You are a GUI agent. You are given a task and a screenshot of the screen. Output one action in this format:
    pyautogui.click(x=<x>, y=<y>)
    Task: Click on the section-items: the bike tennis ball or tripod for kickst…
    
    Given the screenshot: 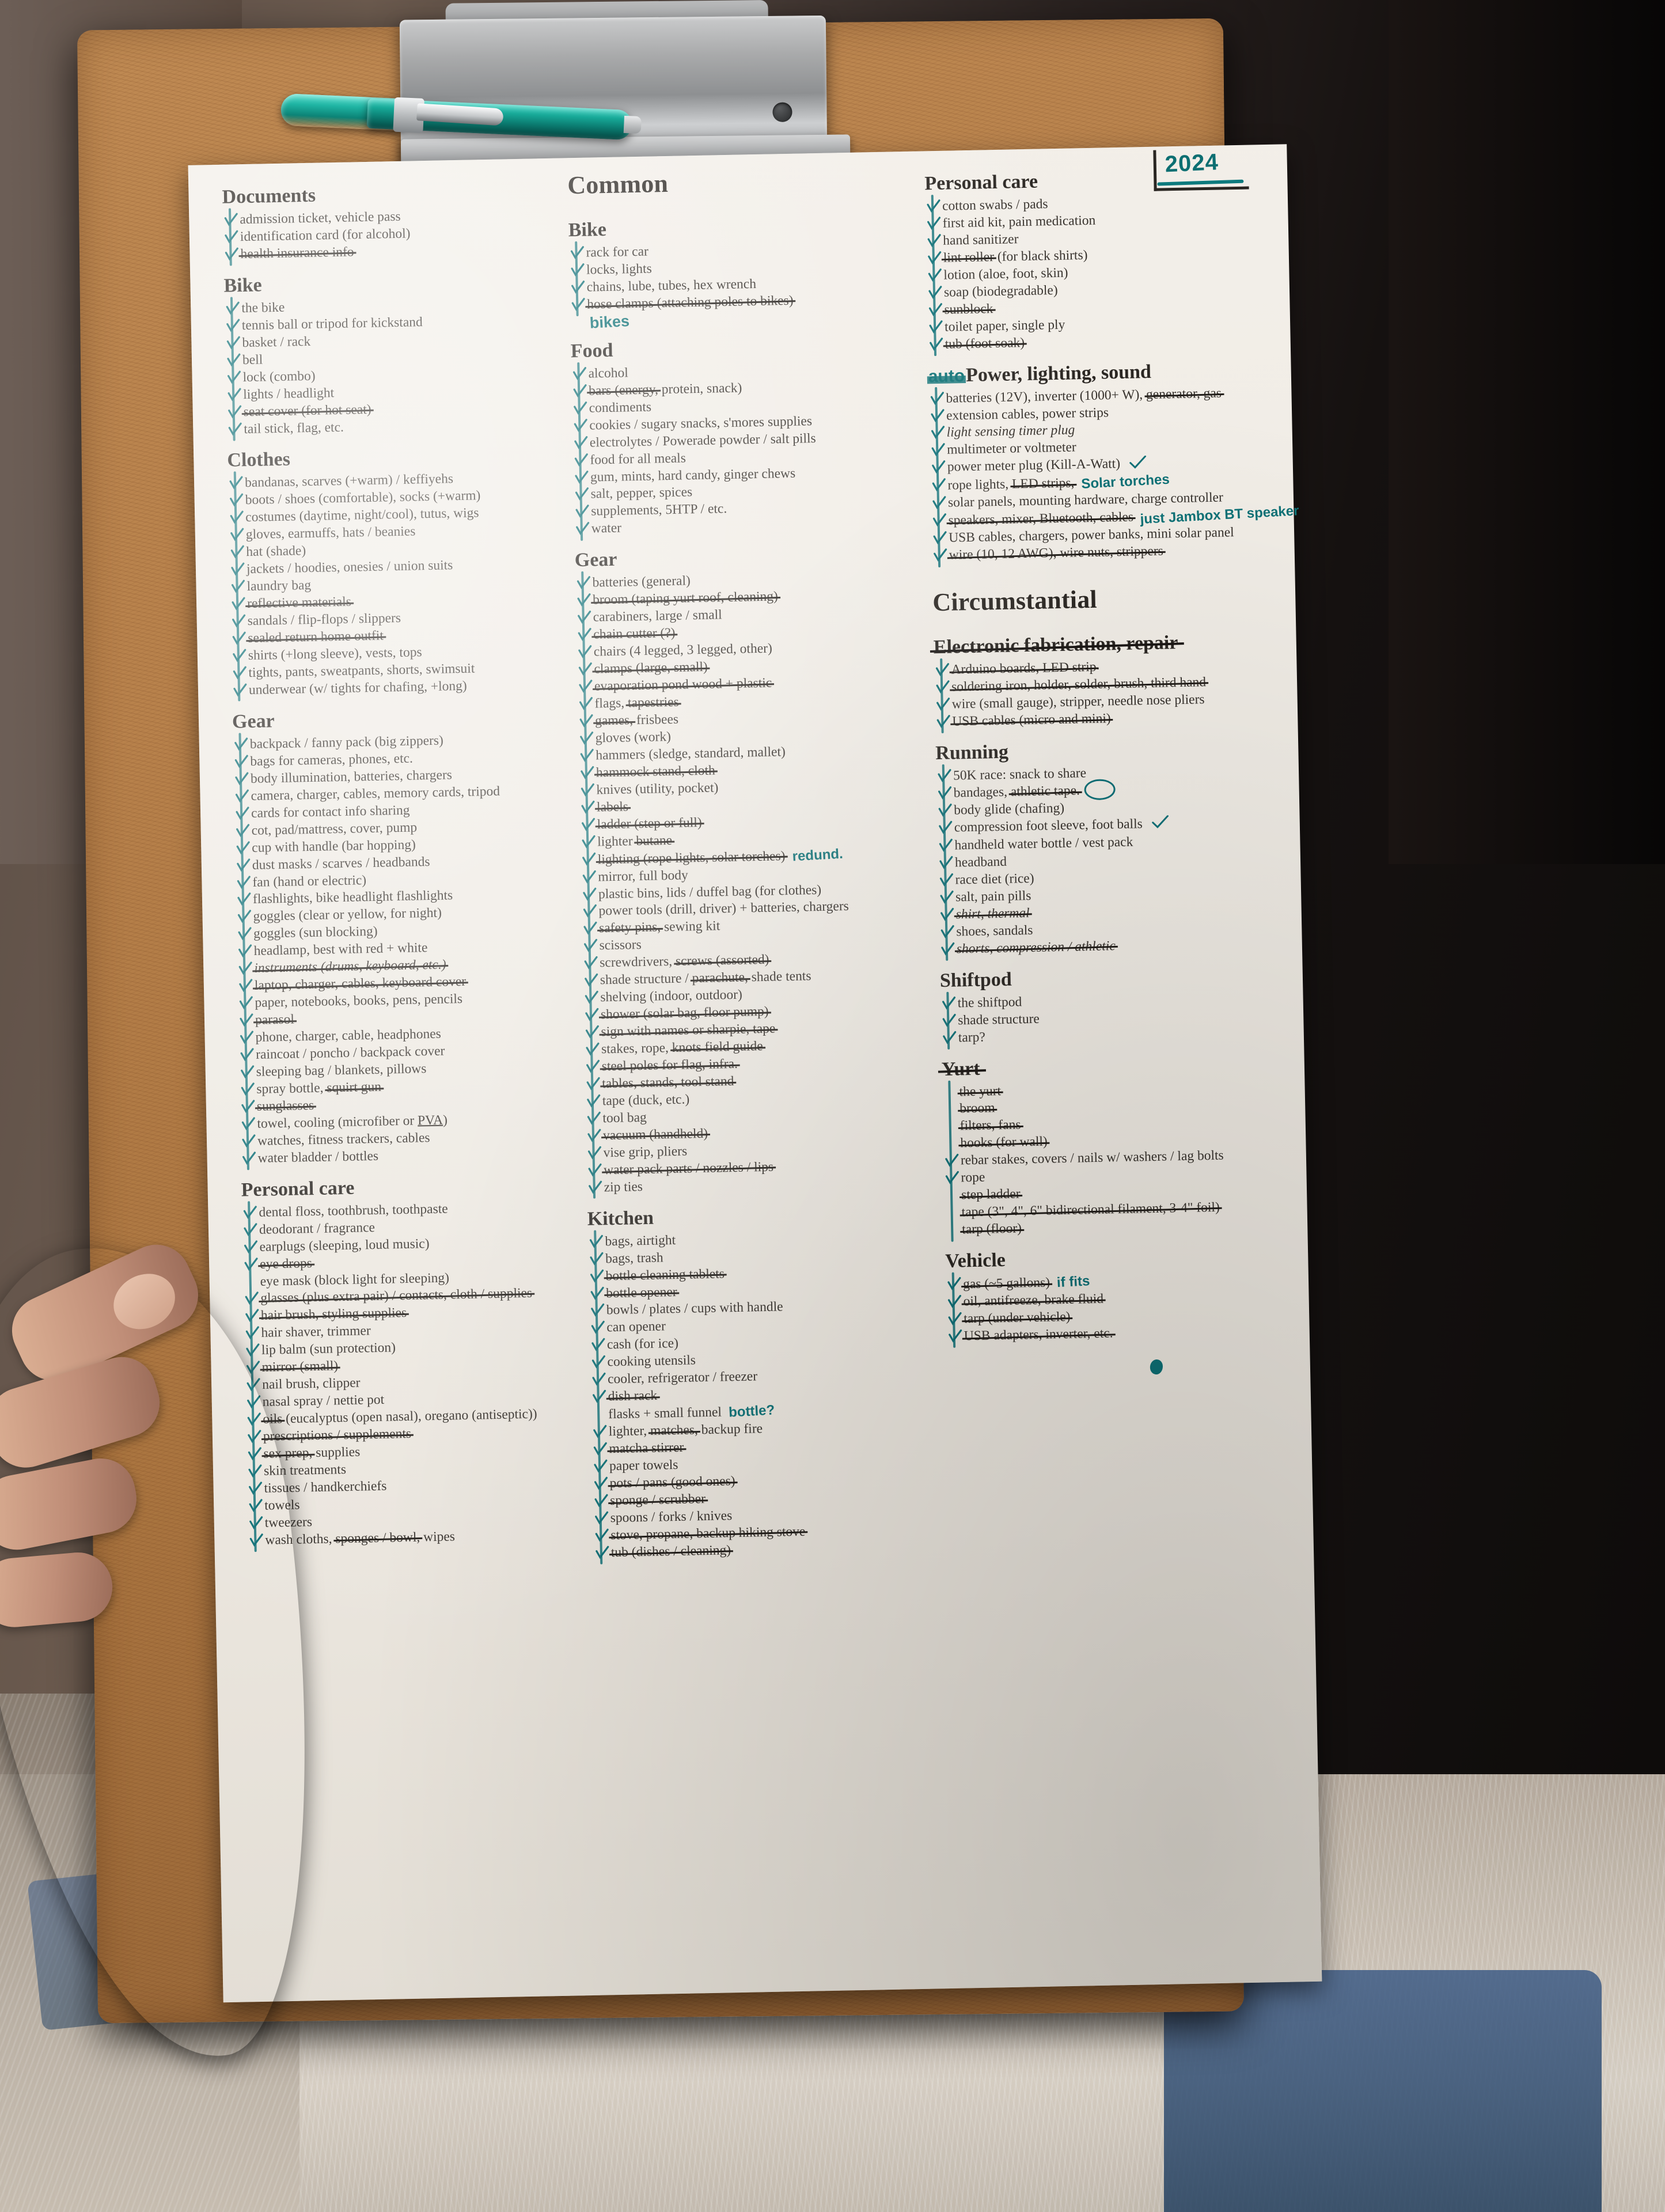 What is the action you would take?
    pyautogui.click(x=398, y=366)
    